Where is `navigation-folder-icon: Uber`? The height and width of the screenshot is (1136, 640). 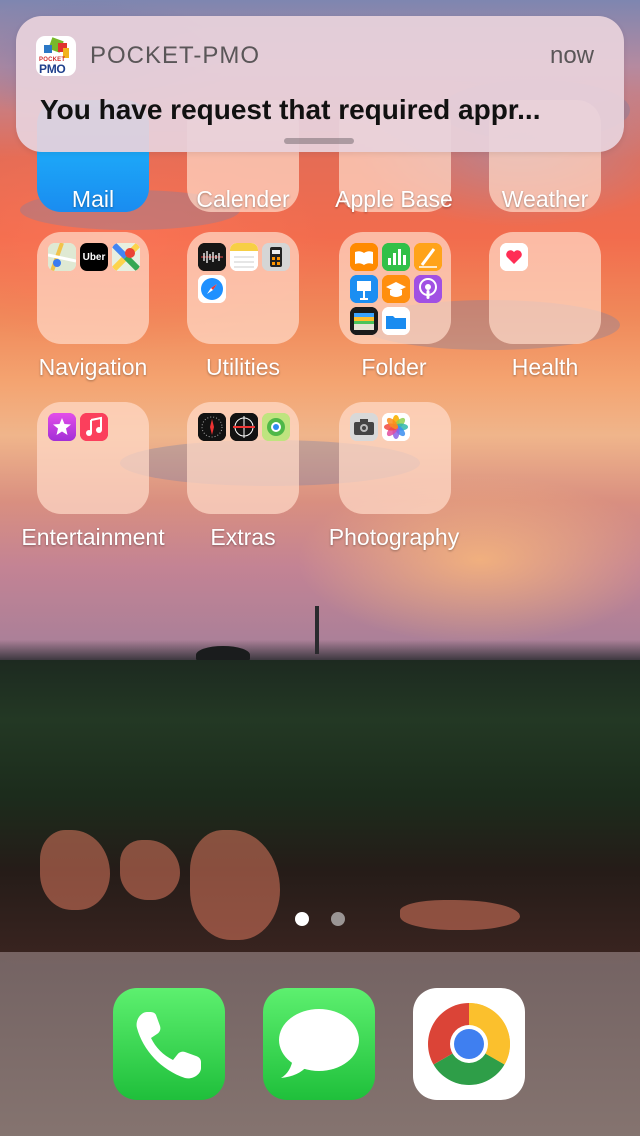 navigation-folder-icon: Uber is located at coordinates (93, 288).